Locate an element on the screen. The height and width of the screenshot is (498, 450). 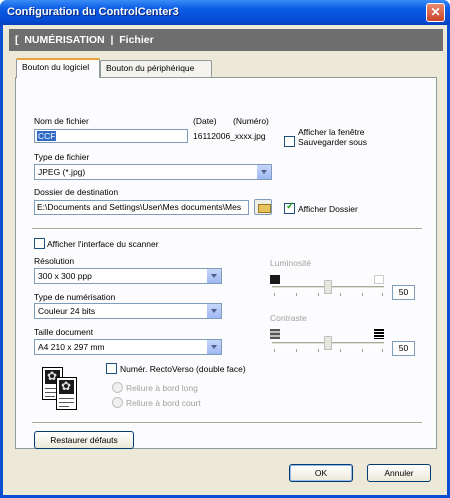
filetype-value: JPEG (*.jpg) is located at coordinates (62, 172).